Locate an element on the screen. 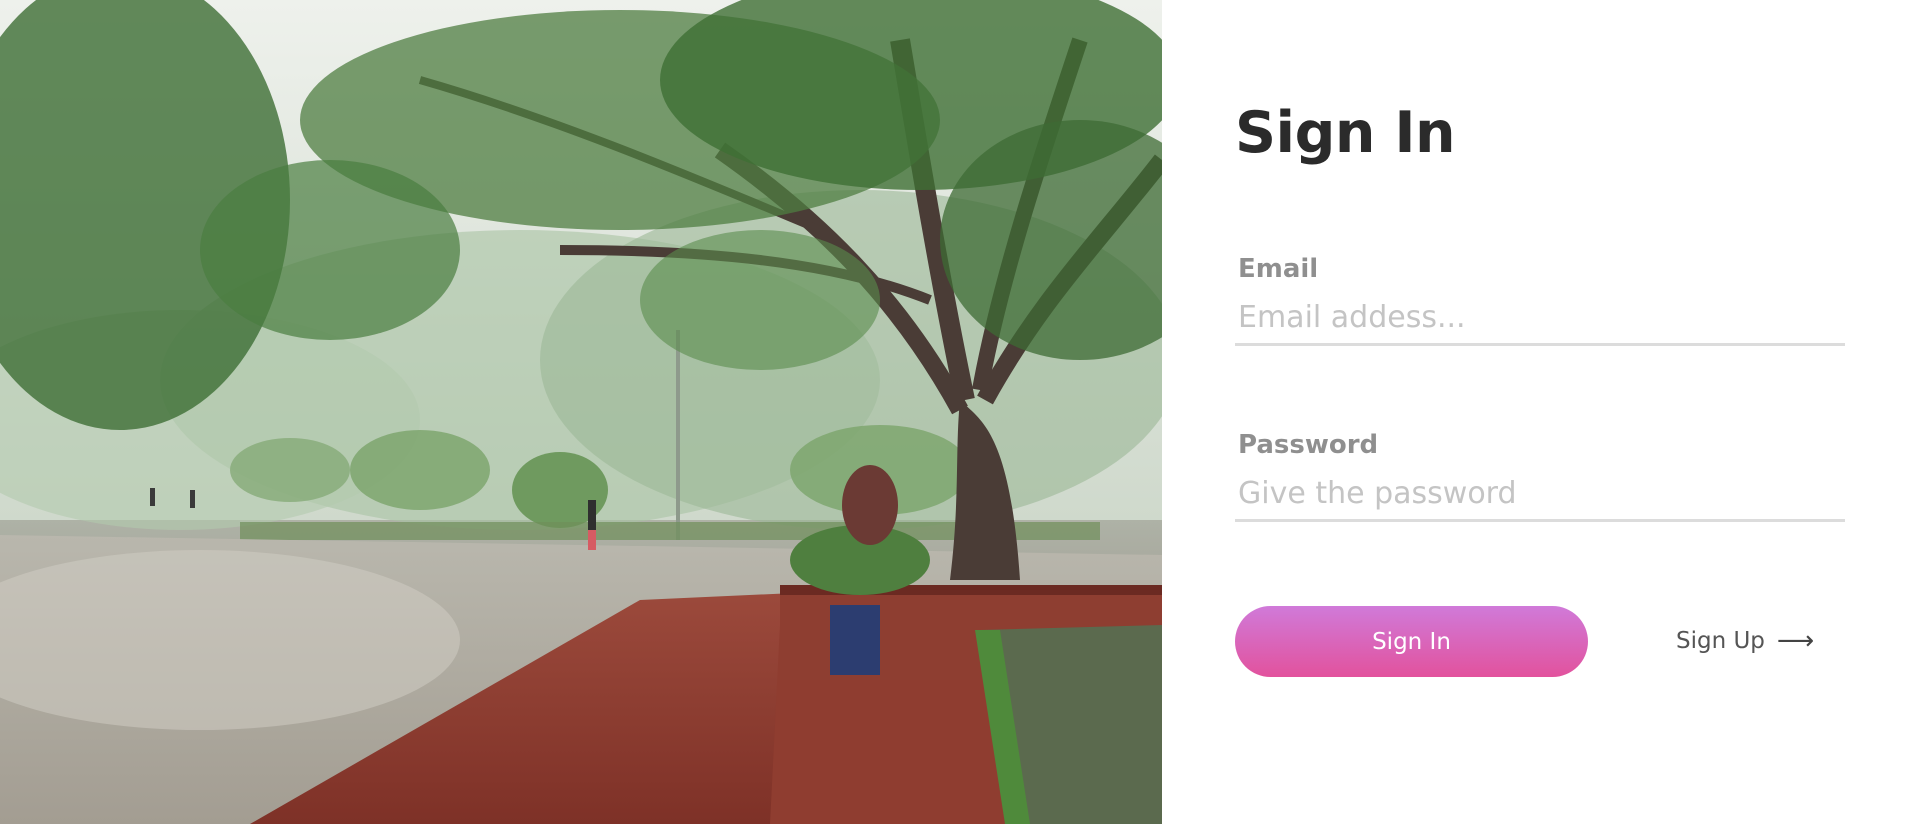 The height and width of the screenshot is (824, 1916). email-field is located at coordinates (1540, 319).